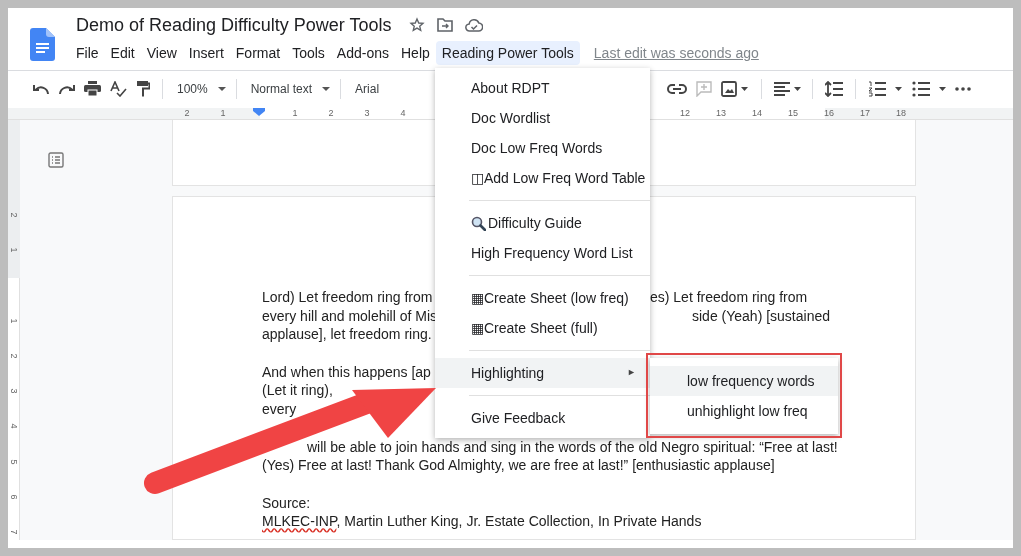  I want to click on ruler-number: 6, so click(14, 497).